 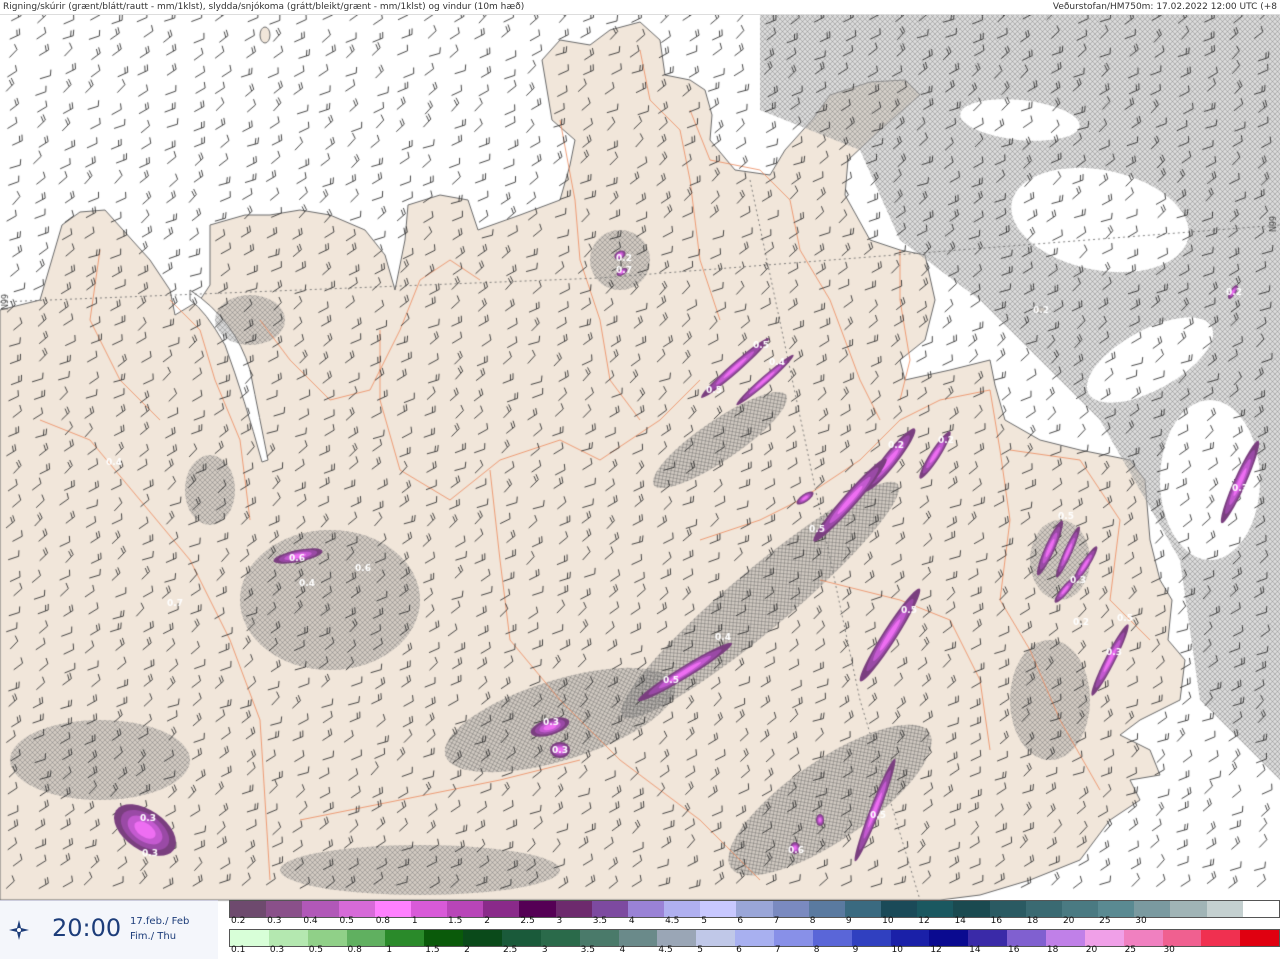 What do you see at coordinates (1169, 950) in the screenshot?
I see `rain-tick-label: 30` at bounding box center [1169, 950].